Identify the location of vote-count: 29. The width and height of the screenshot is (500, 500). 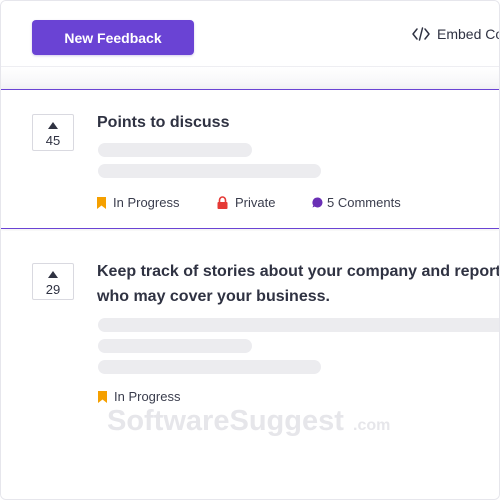
(53, 289).